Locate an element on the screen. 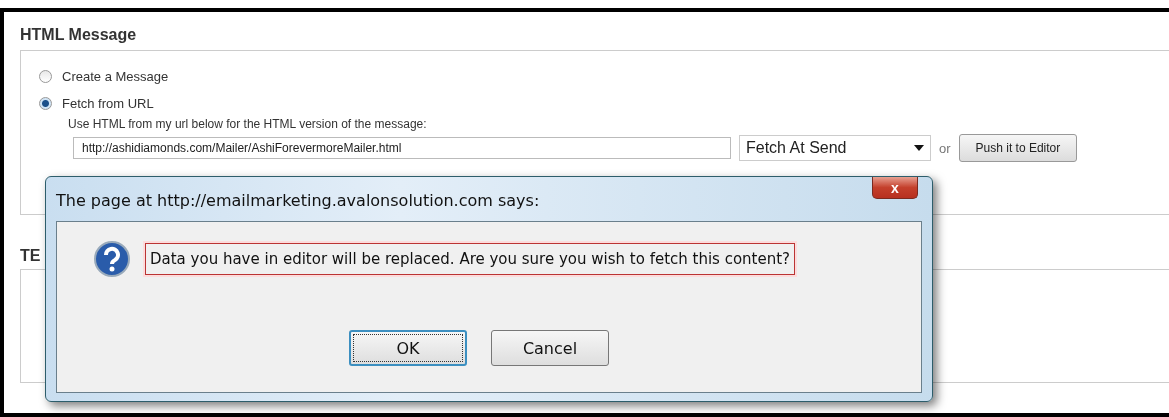 The image size is (1169, 417). radio-label: Create a Message is located at coordinates (115, 76).